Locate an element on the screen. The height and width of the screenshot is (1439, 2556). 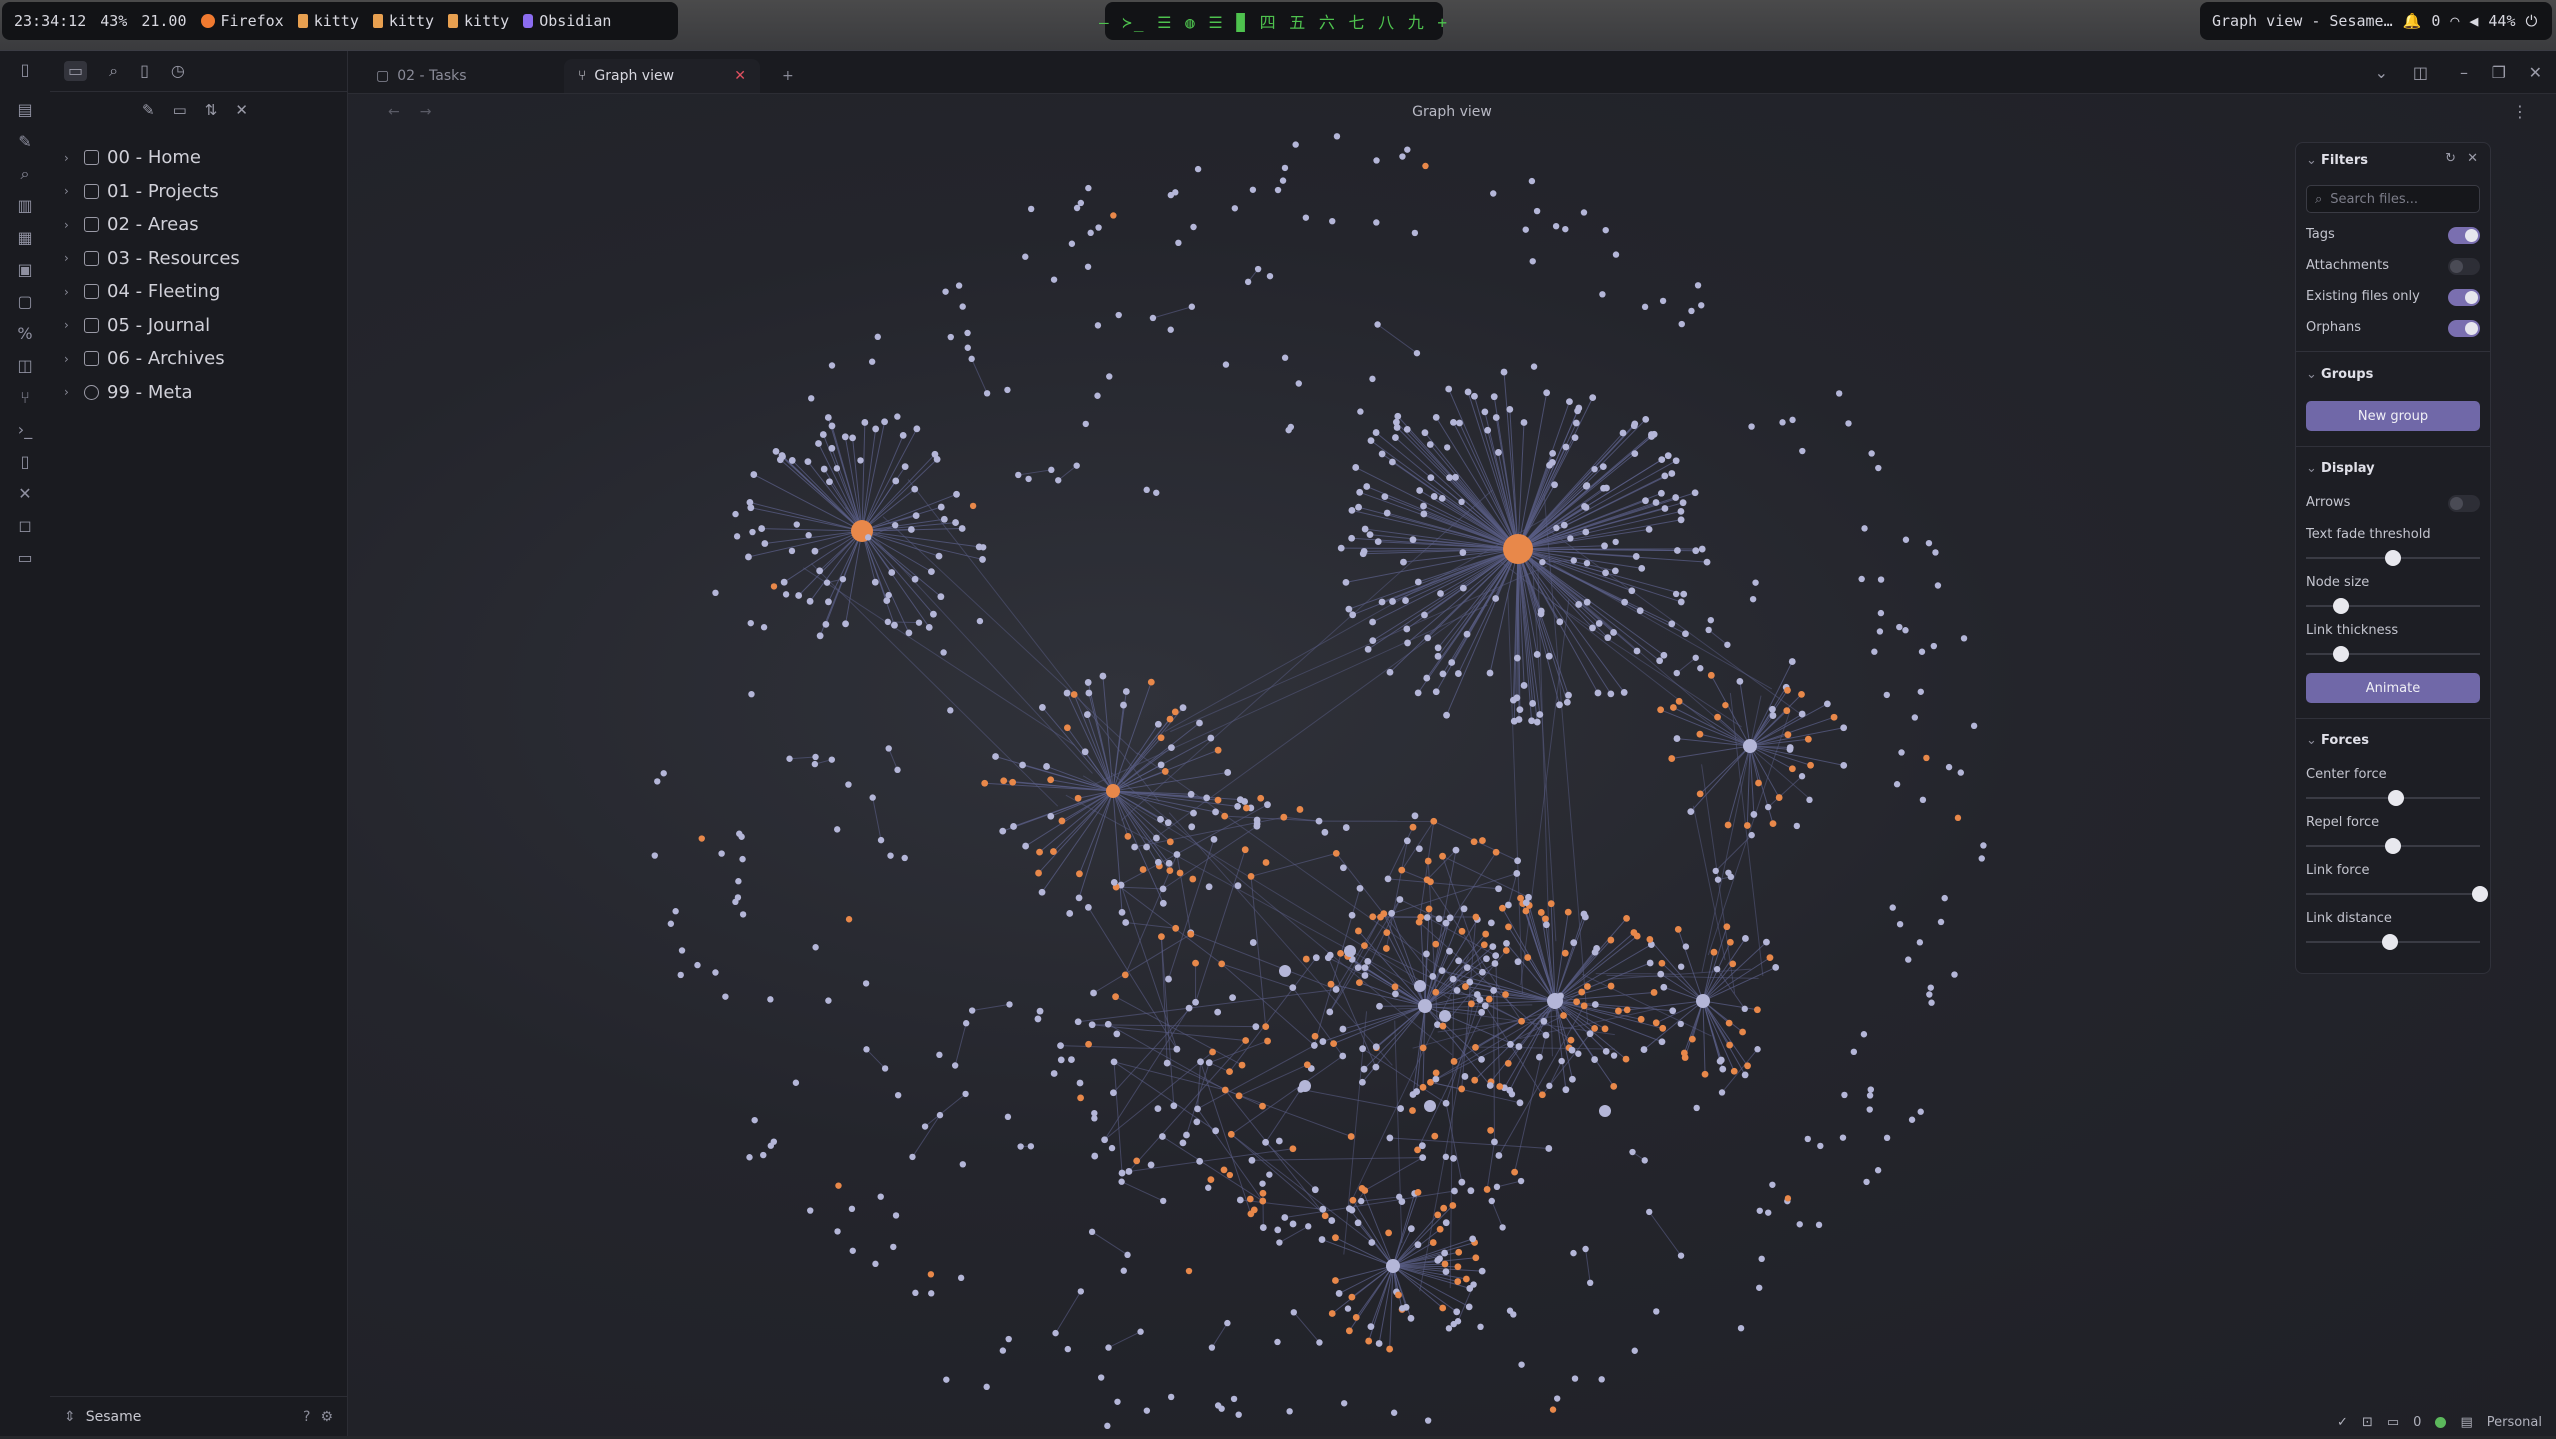
arrows-toggle is located at coordinates (2464, 503).